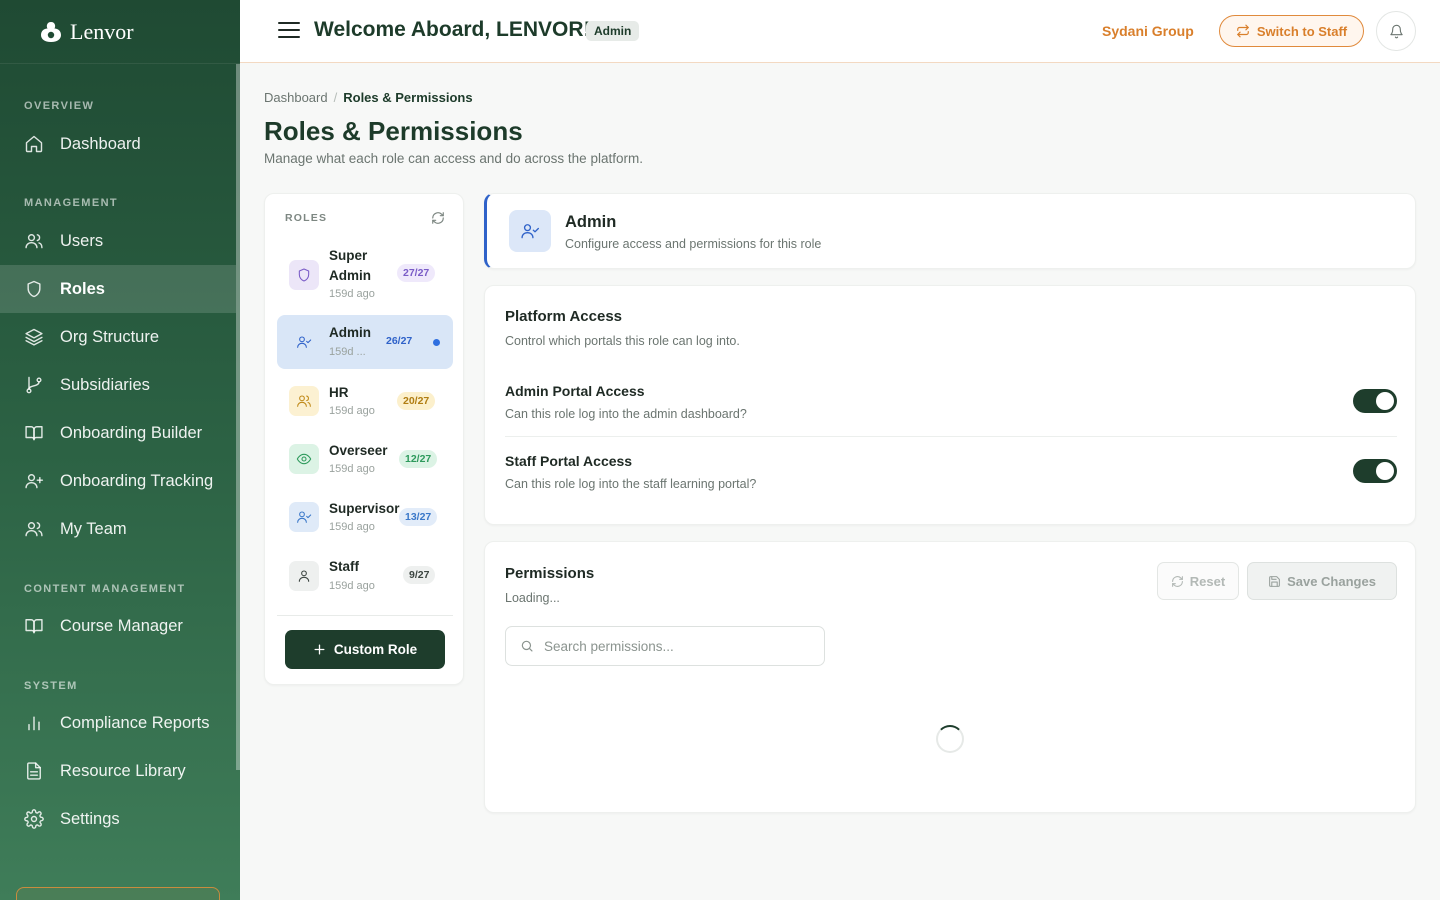 The image size is (1440, 900). I want to click on sidebar-bottom-card, so click(118, 893).